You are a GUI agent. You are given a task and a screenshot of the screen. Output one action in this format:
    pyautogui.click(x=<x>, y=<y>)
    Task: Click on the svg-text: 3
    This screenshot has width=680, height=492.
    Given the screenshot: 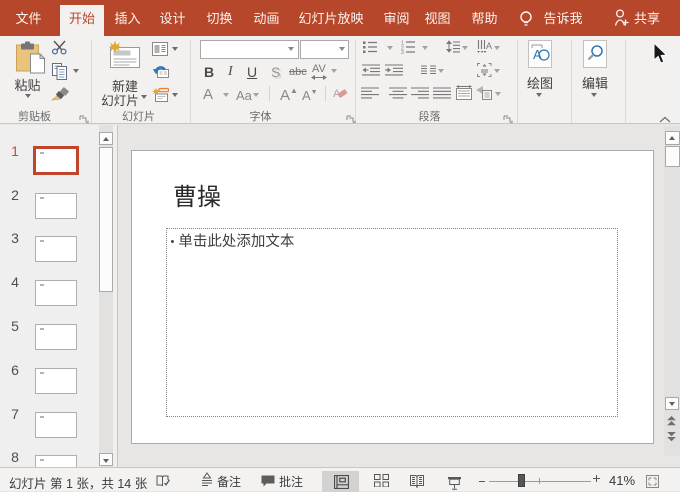 What is the action you would take?
    pyautogui.click(x=402, y=52)
    